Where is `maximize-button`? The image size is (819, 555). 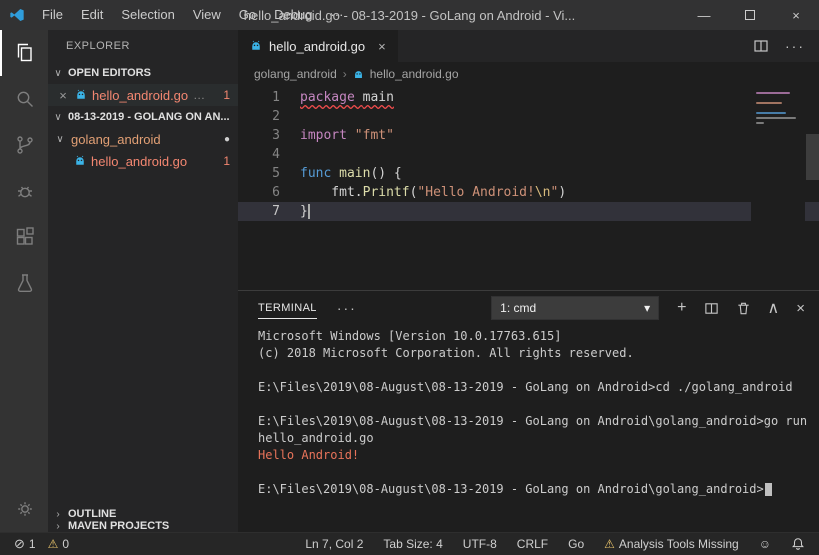 maximize-button is located at coordinates (750, 15).